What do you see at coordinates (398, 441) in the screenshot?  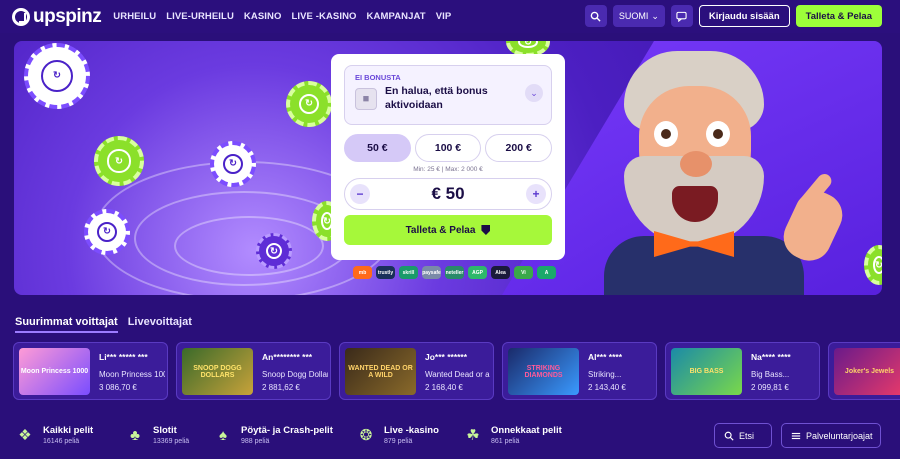 I see `category-count: 879 peliä` at bounding box center [398, 441].